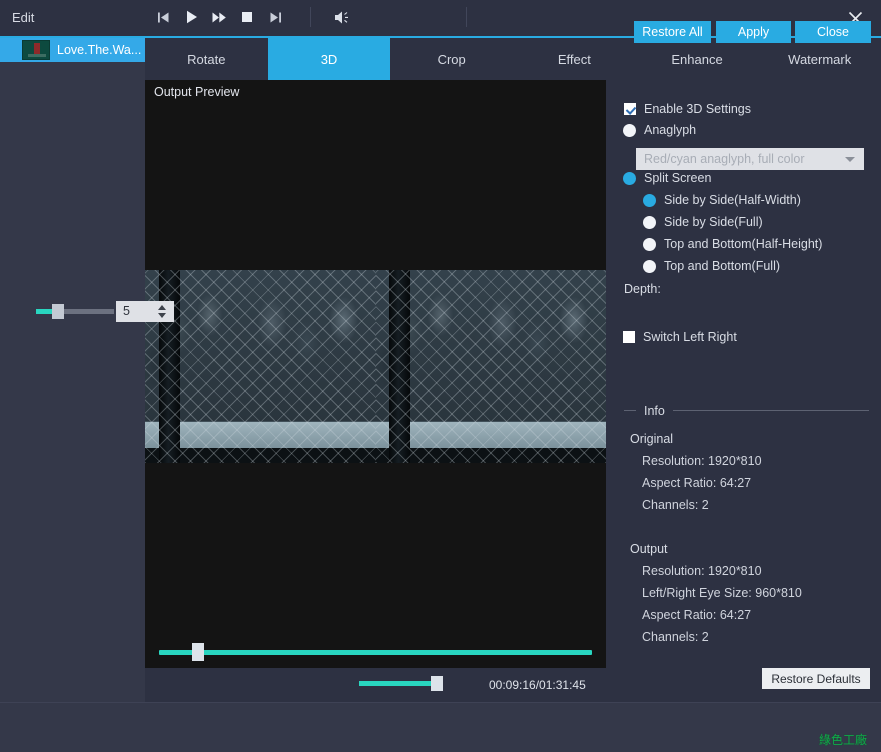 Image resolution: width=881 pixels, height=752 pixels. Describe the element at coordinates (630, 410) in the screenshot. I see `info-rule-left` at that location.